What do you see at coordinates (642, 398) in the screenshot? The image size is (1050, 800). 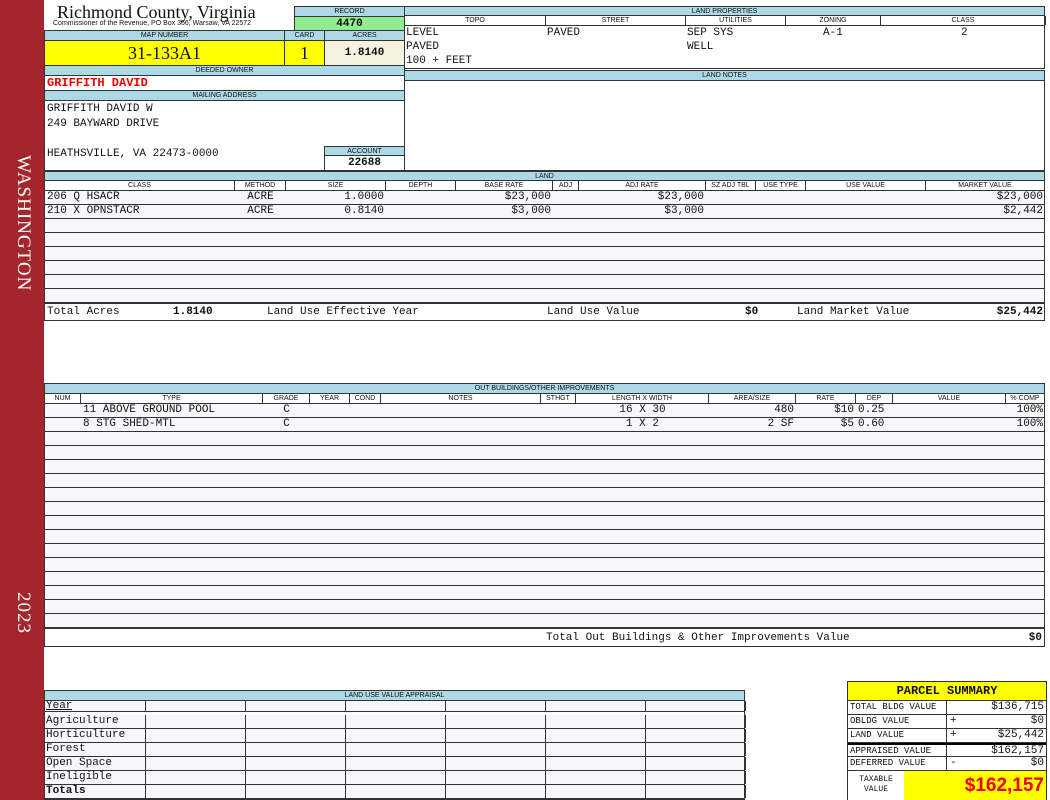 I see `column-header: LENGTH X WIDTH` at bounding box center [642, 398].